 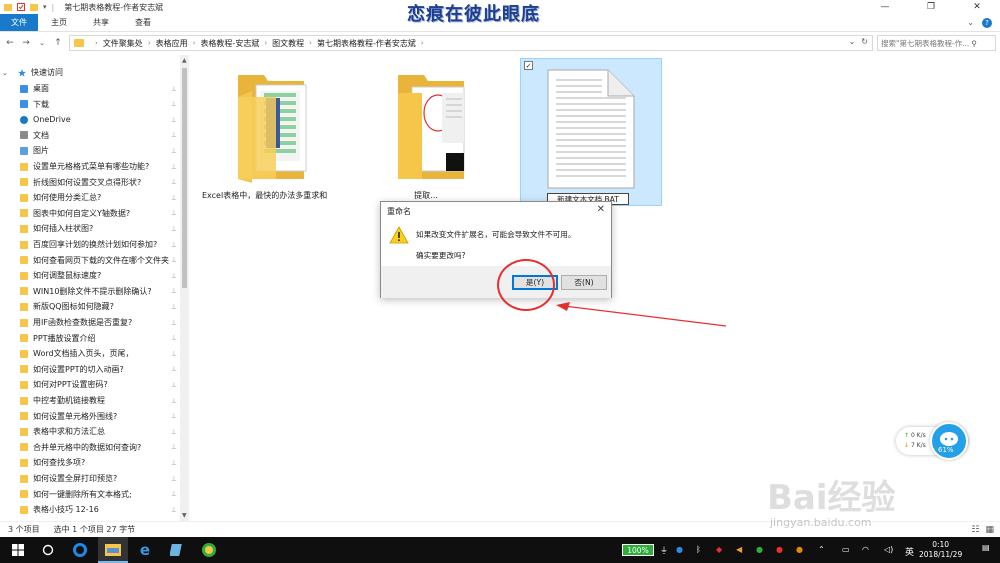 I want to click on taskbar-app-browser, so click(x=80, y=550).